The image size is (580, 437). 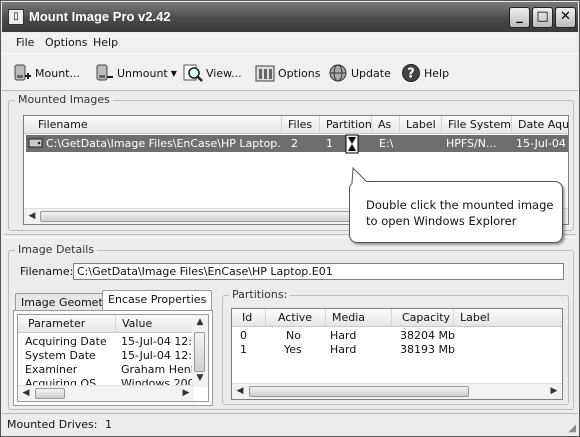 I want to click on table-row: 1 Yes Hard 38193 Mb, so click(x=397, y=349).